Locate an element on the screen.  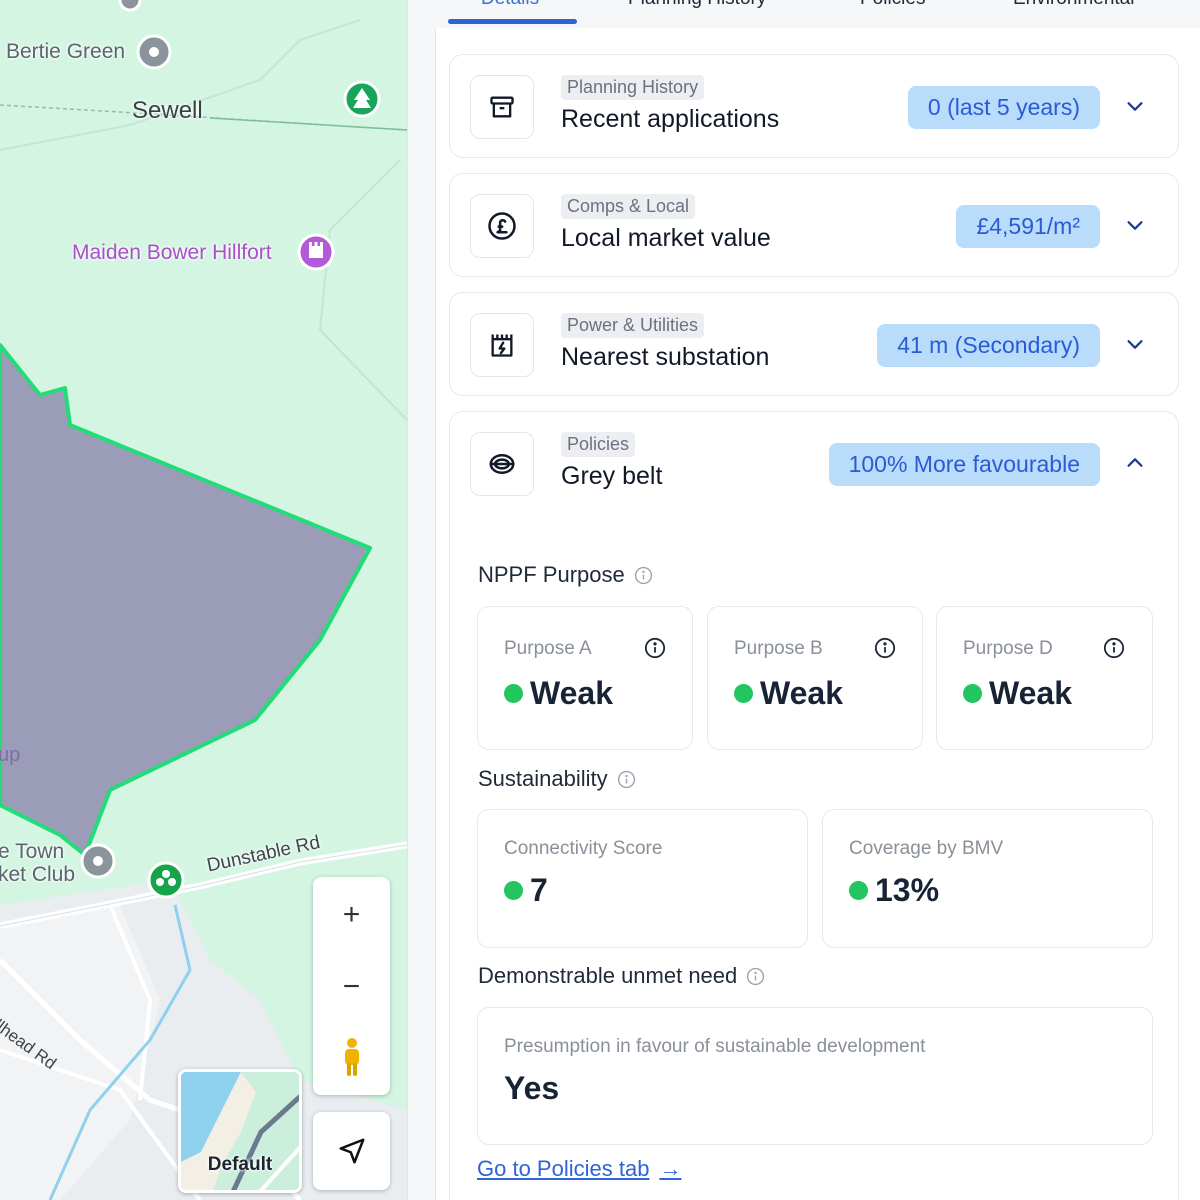
metric-value: Yes is located at coordinates (532, 1088).